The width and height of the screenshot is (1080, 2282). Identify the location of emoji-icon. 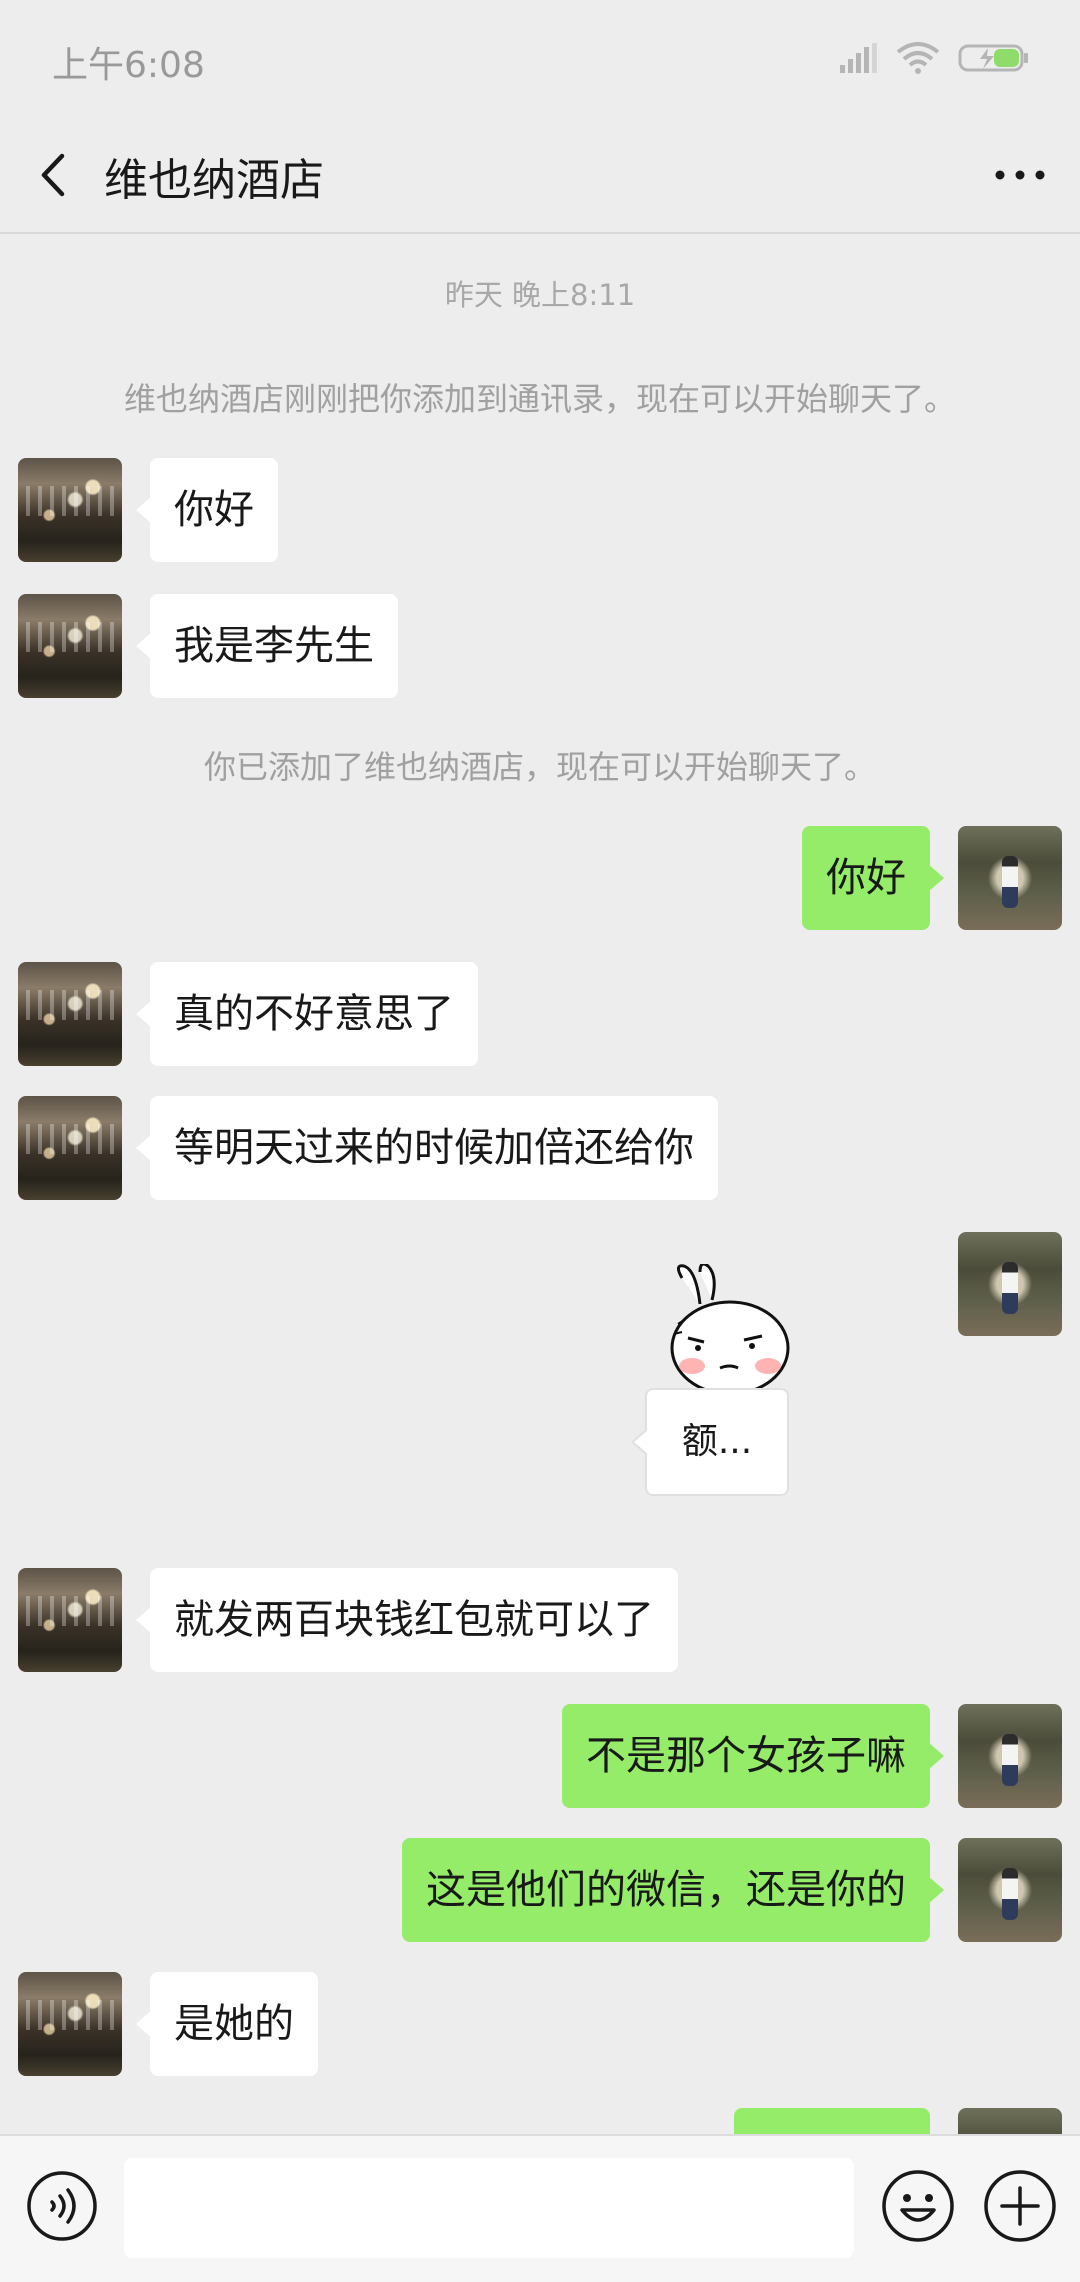
(918, 2206).